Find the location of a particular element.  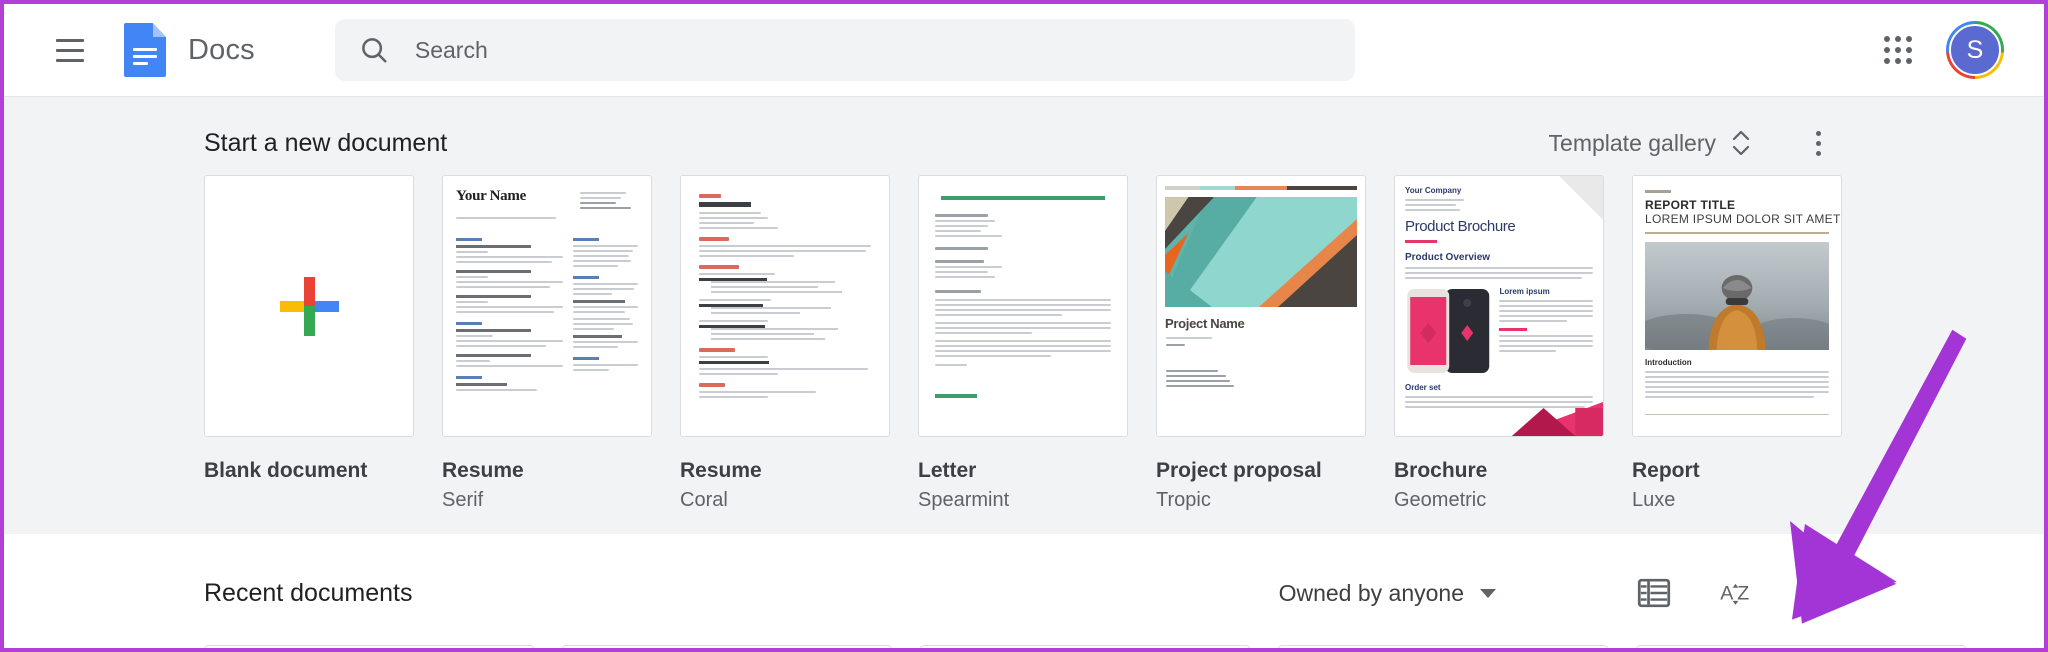

template-card-resume-coral: Resume Coral is located at coordinates (785, 343).